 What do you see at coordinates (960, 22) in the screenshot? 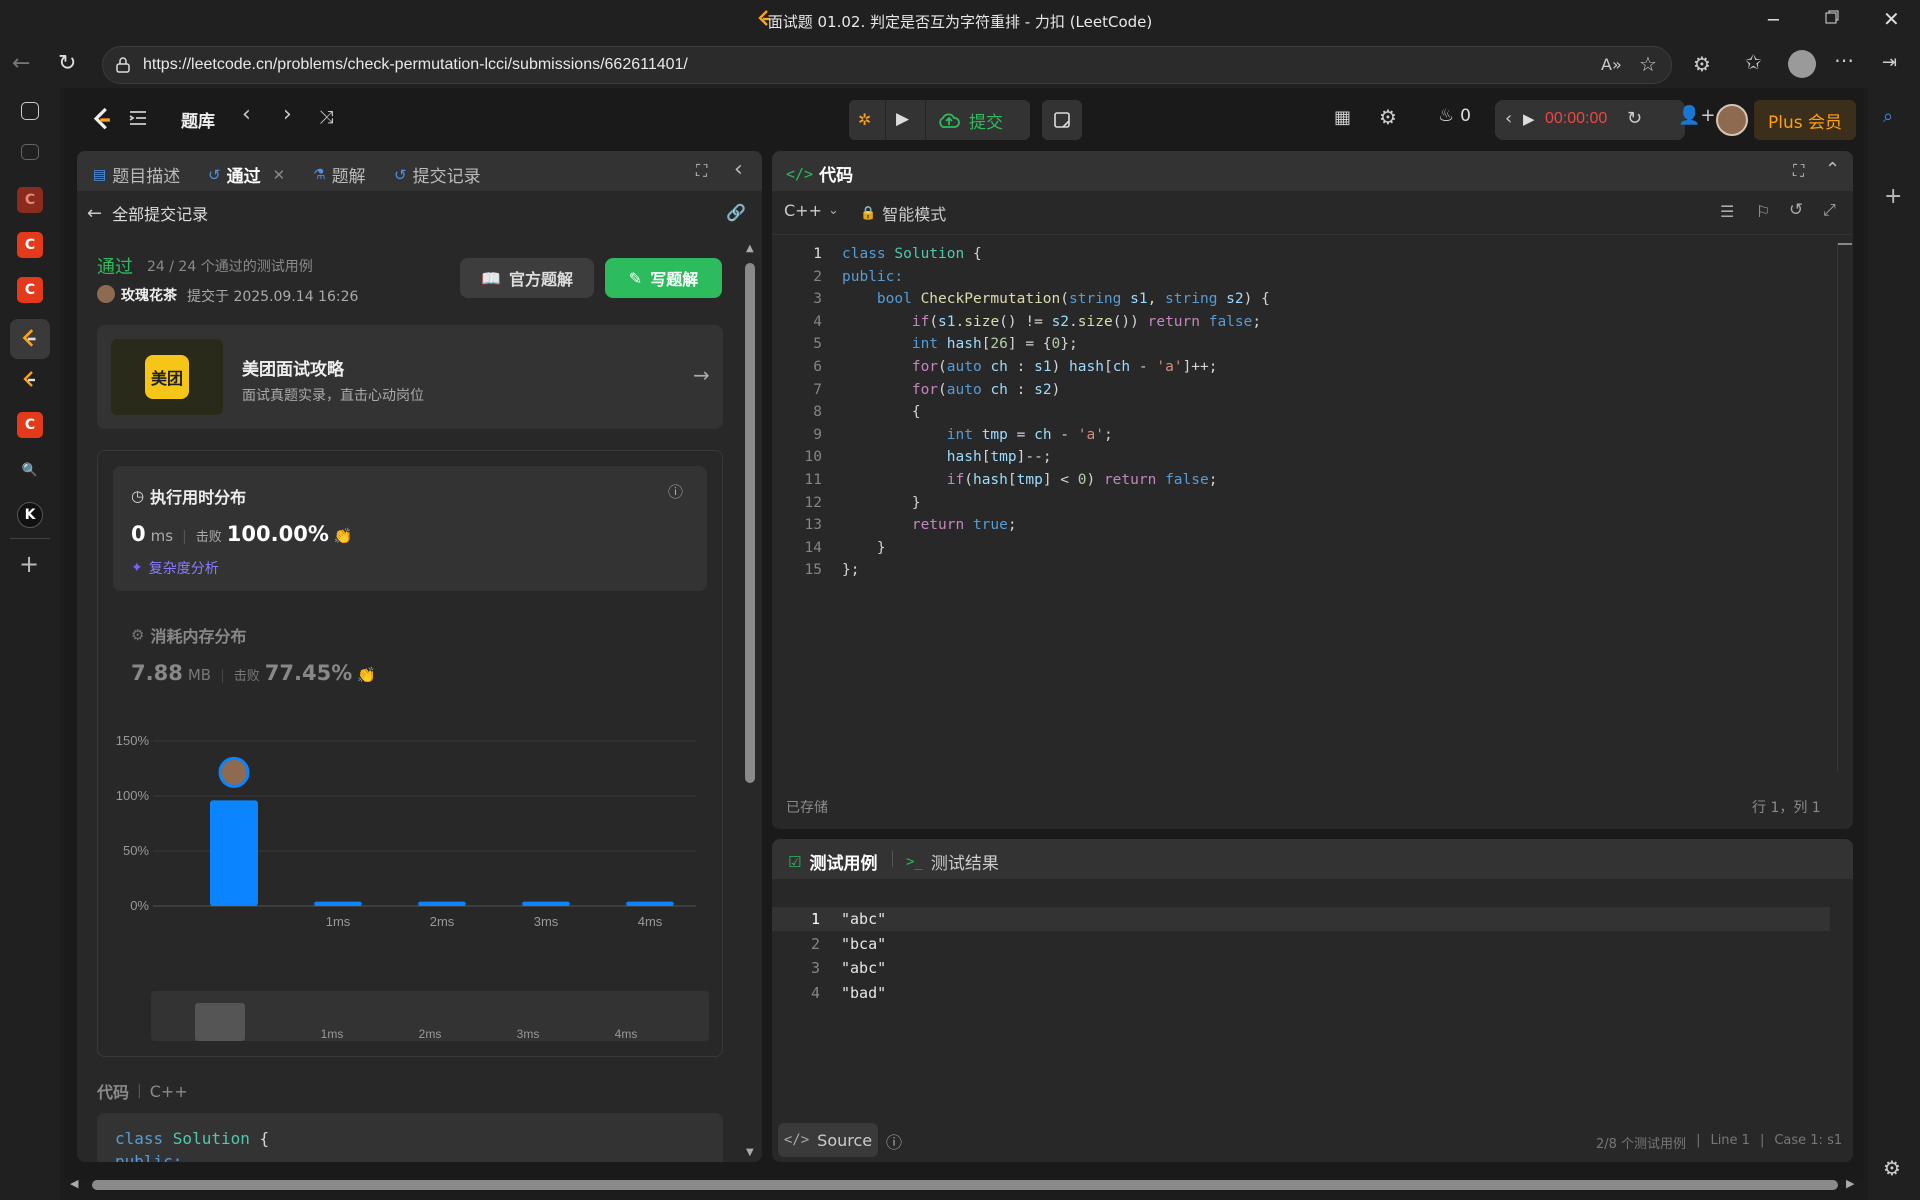
I see `window-title: 面试题 01.02. 判定是否互为字符重排 - 力扣 (LeetCode)` at bounding box center [960, 22].